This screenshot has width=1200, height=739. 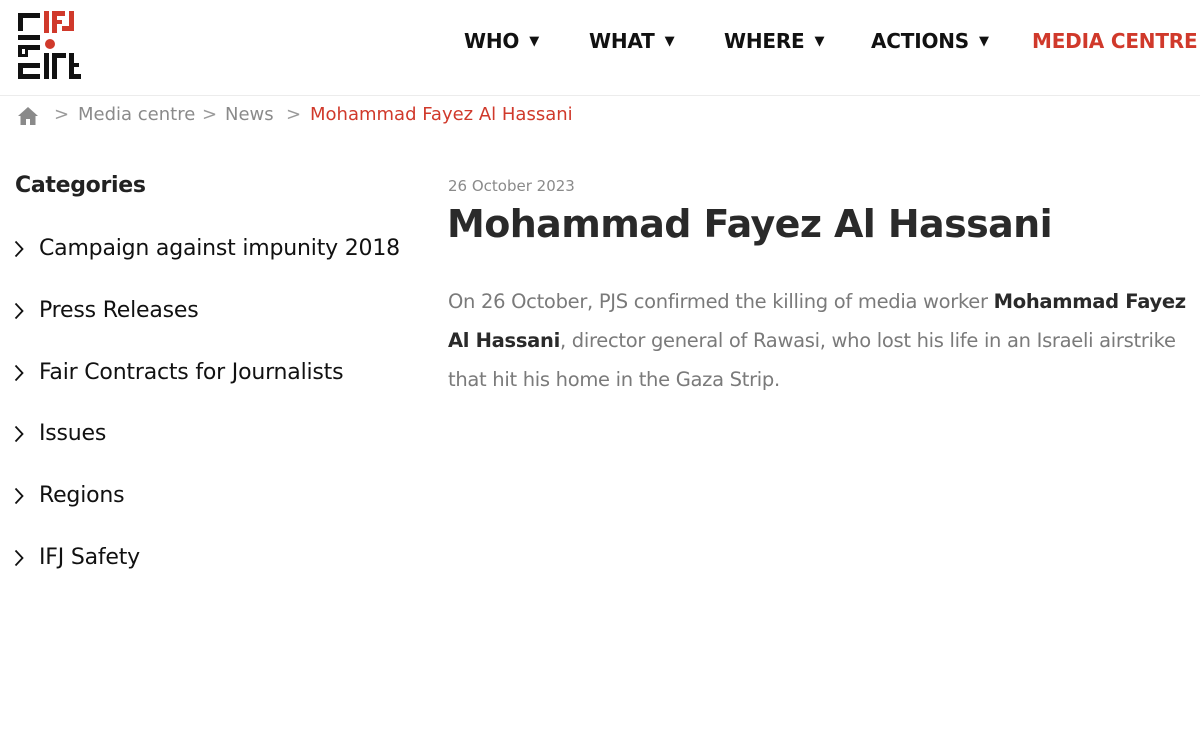 What do you see at coordinates (249, 114) in the screenshot?
I see `breadcrumb-news: News` at bounding box center [249, 114].